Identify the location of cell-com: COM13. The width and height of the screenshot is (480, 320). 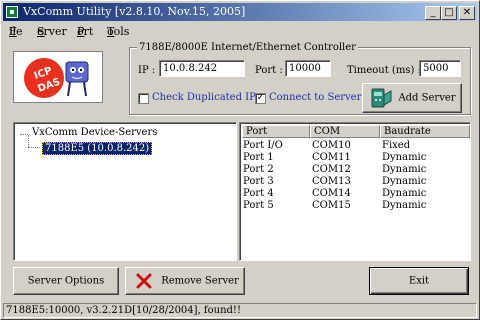
(331, 181).